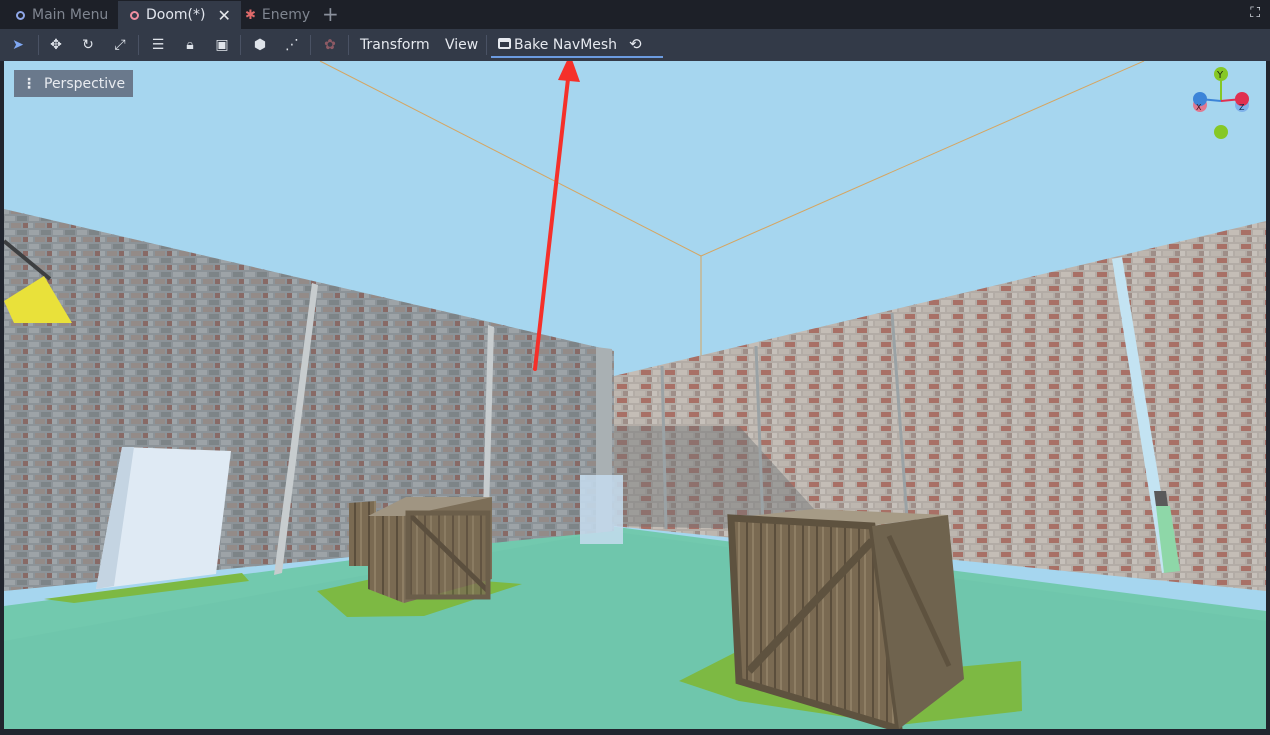 The width and height of the screenshot is (1270, 735). Describe the element at coordinates (85, 83) in the screenshot. I see `perspective-label: Perspective` at that location.